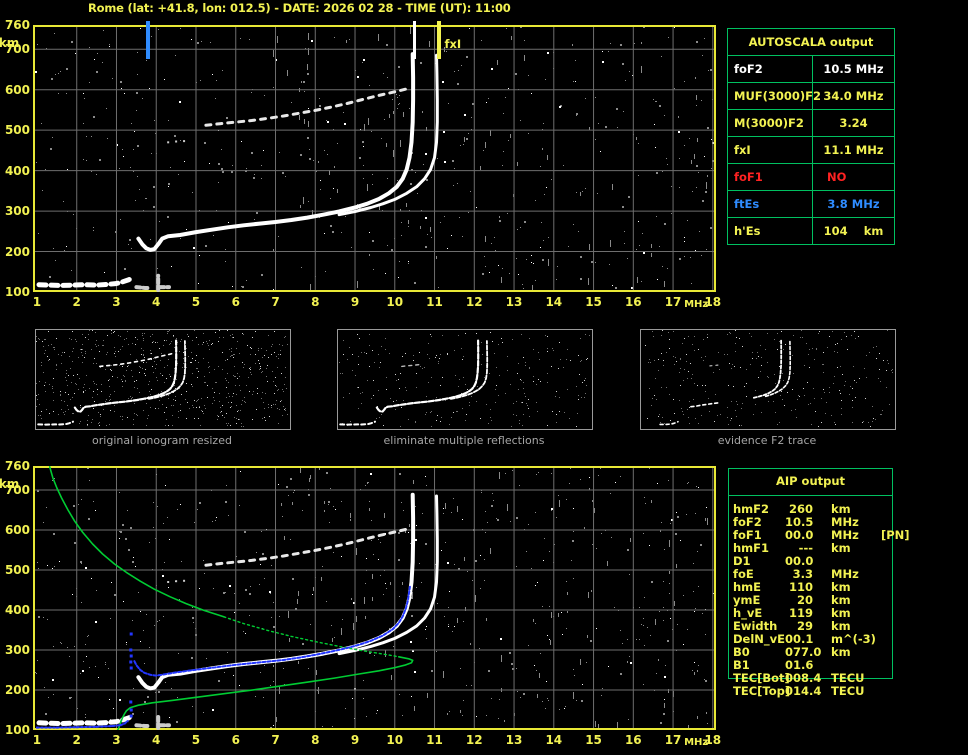 The height and width of the screenshot is (755, 968). Describe the element at coordinates (438, 40) in the screenshot. I see `marker-tick-fxI` at that location.